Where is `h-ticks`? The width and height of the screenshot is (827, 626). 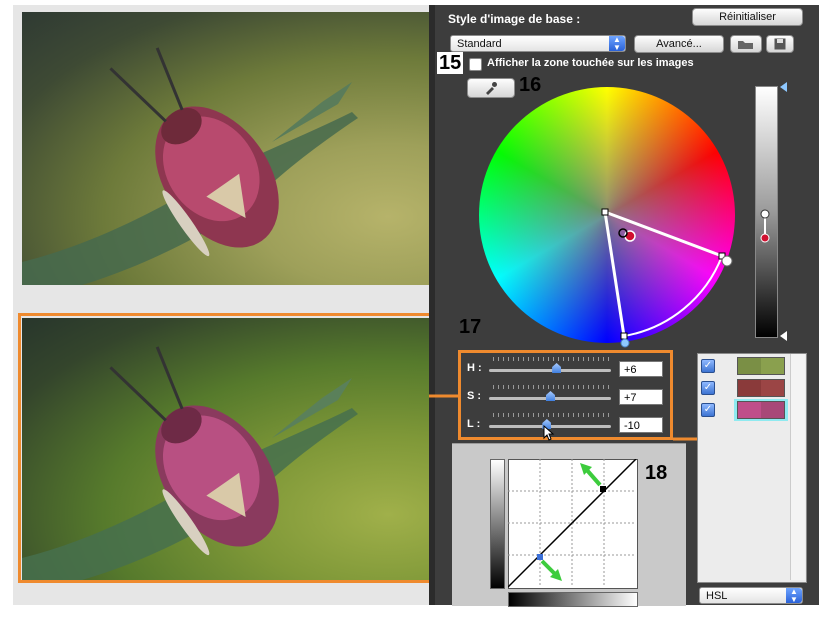 h-ticks is located at coordinates (551, 359).